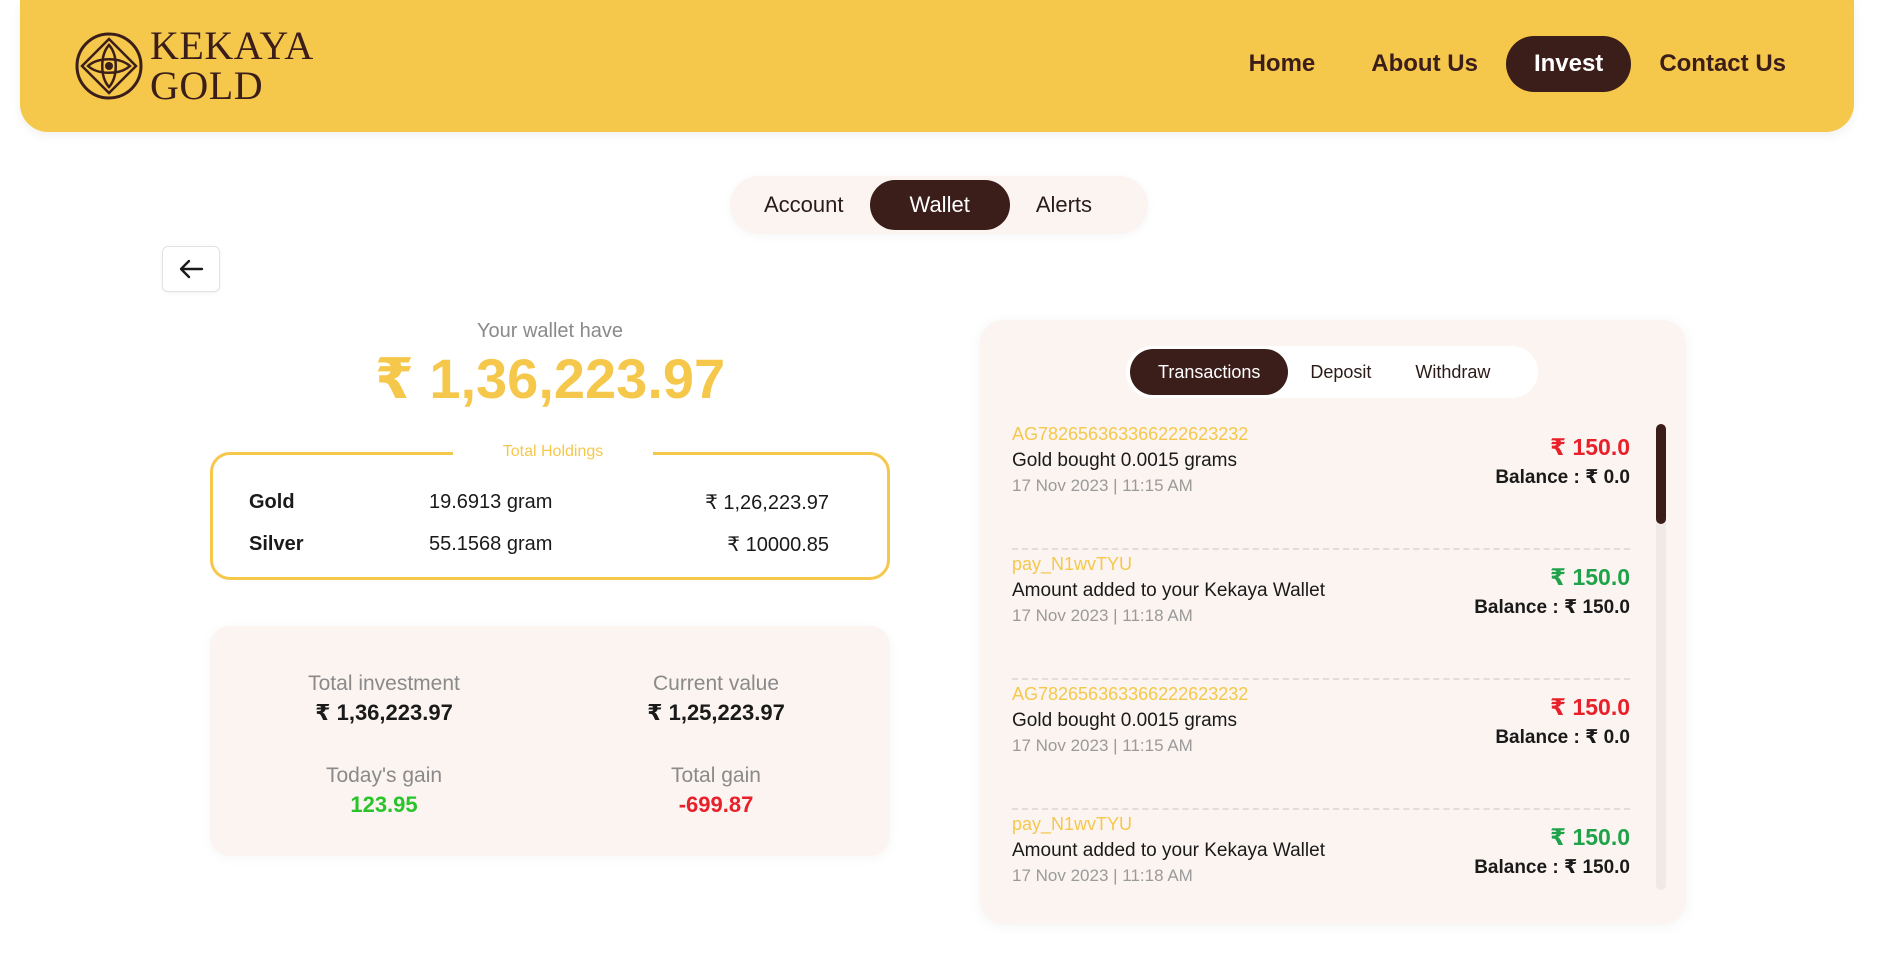 The height and width of the screenshot is (960, 1880). Describe the element at coordinates (384, 683) in the screenshot. I see `stat-label: Total investment` at that location.